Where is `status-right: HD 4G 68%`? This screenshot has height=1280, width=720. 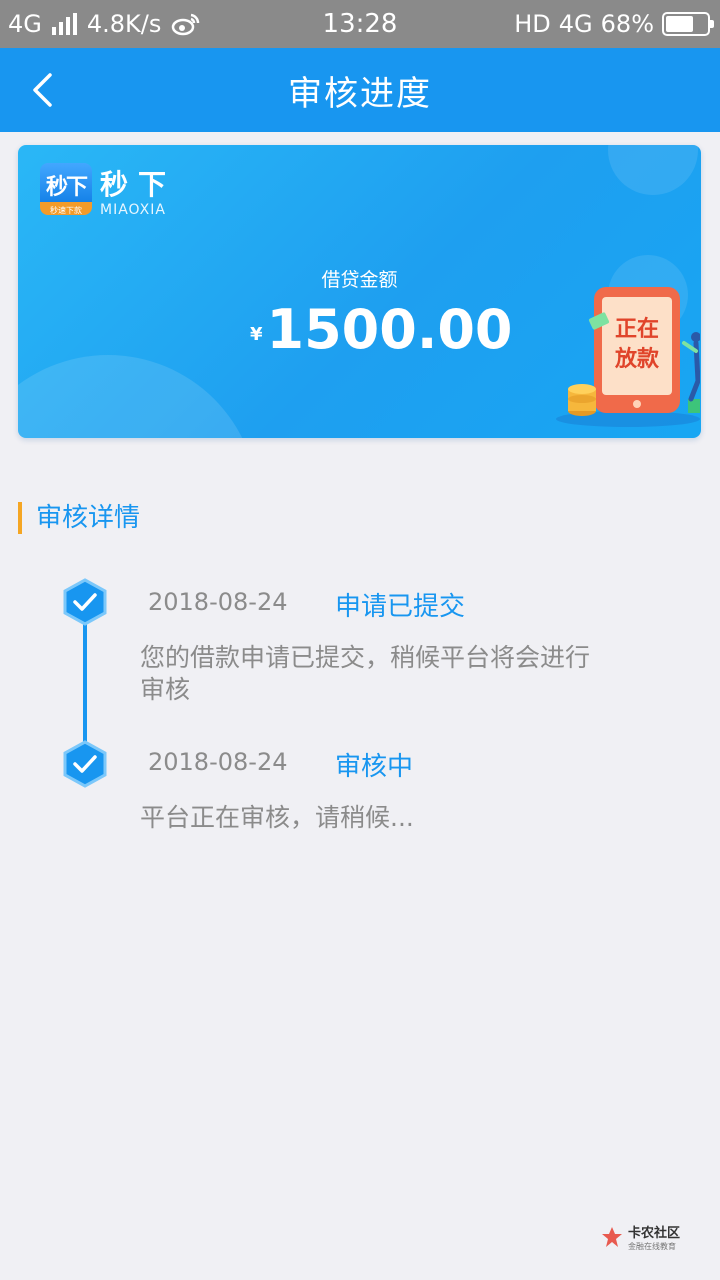 status-right: HD 4G 68% is located at coordinates (614, 24).